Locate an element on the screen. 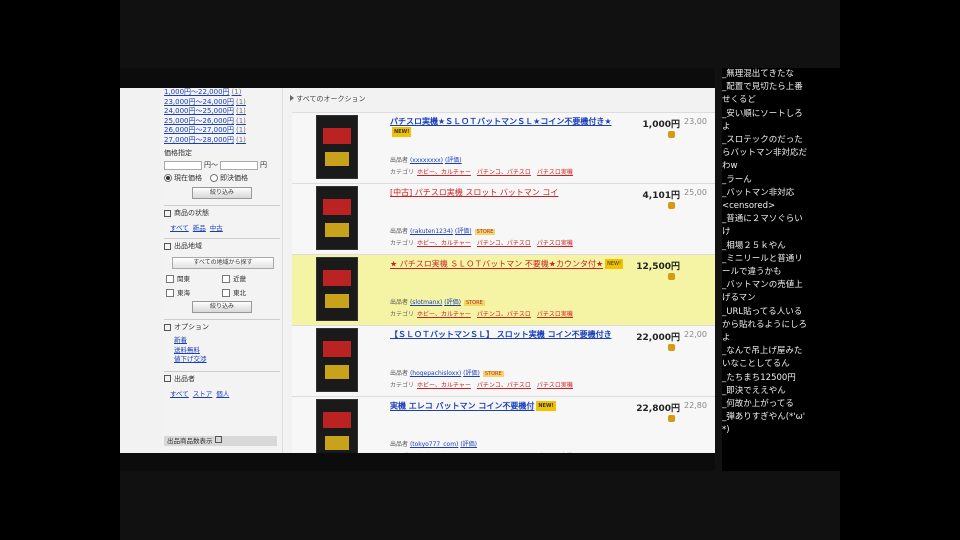 This screenshot has width=960, height=540. section-seller: 出品者 is located at coordinates (222, 378).